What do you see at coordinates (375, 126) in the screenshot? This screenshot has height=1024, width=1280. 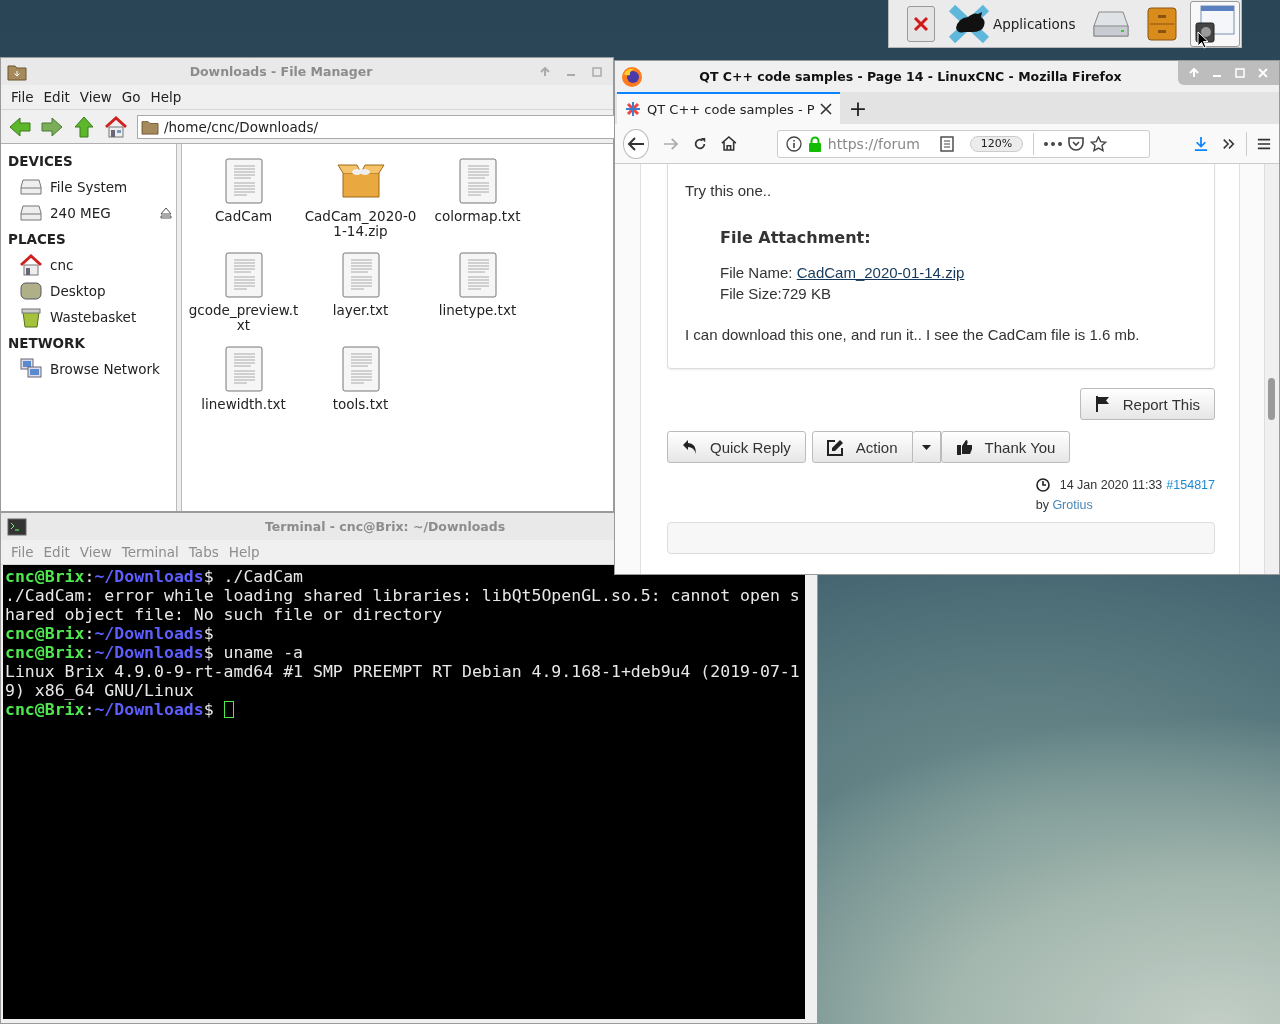 I see `location-field: /home/cnc/Downloads/` at bounding box center [375, 126].